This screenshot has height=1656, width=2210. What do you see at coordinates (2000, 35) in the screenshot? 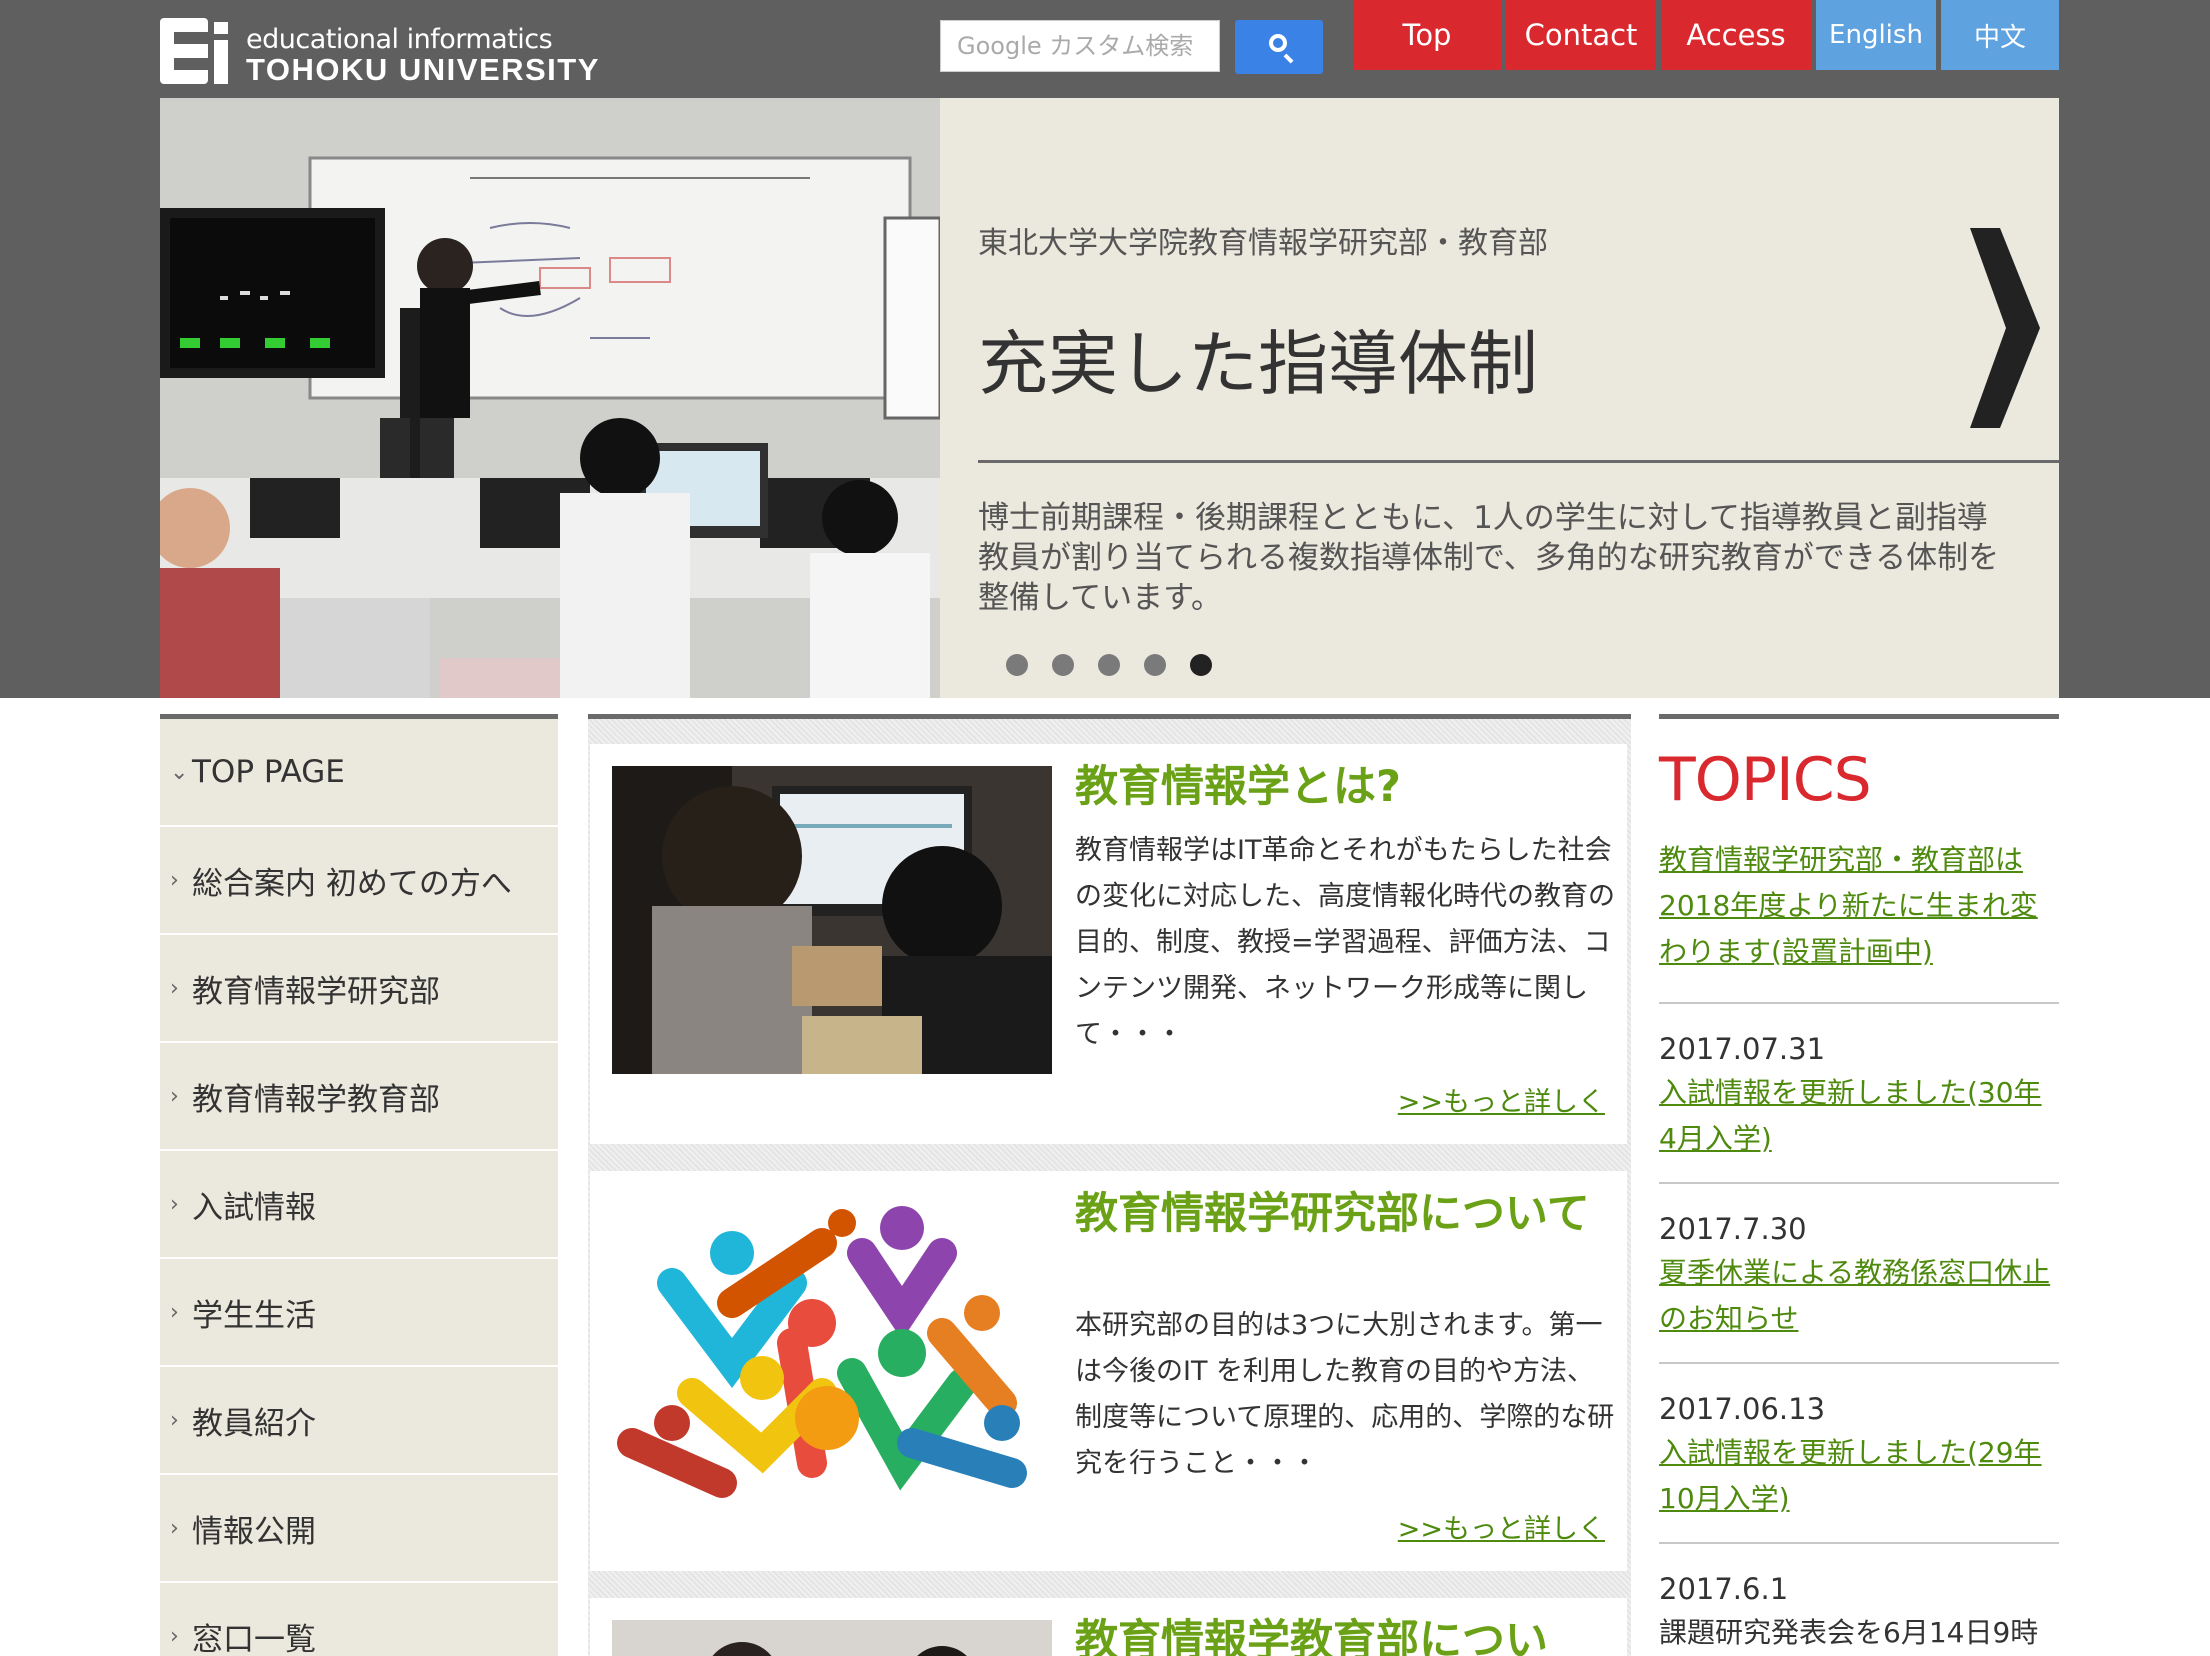
I see `nav-chinese-link: 中文` at bounding box center [2000, 35].